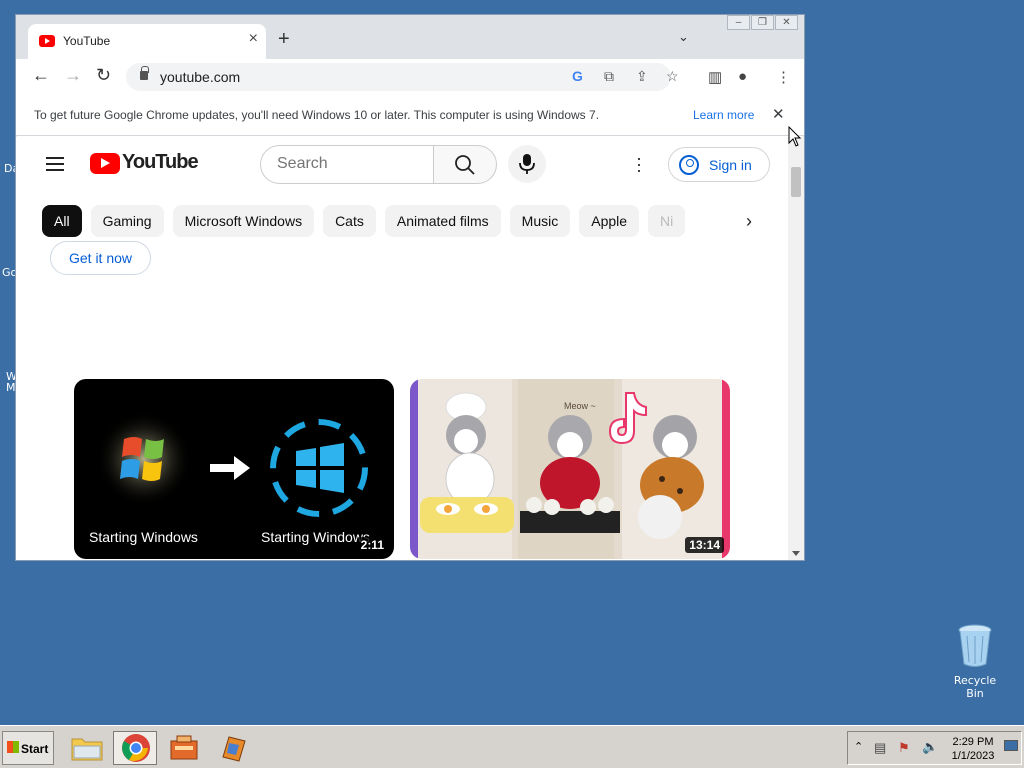 The height and width of the screenshot is (768, 1024). Describe the element at coordinates (642, 76) in the screenshot. I see `share-icon: ⇪` at that location.